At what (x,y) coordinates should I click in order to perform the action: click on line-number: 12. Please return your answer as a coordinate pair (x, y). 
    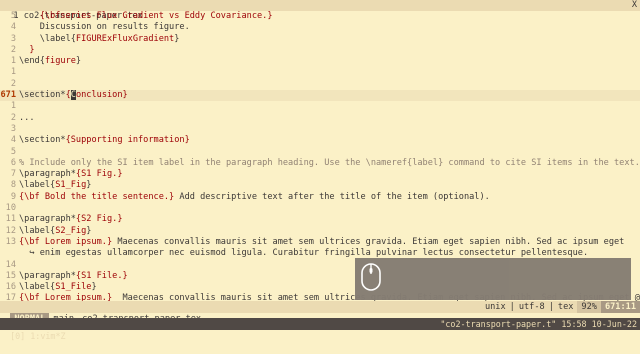
    Looking at the image, I should click on (10, 230).